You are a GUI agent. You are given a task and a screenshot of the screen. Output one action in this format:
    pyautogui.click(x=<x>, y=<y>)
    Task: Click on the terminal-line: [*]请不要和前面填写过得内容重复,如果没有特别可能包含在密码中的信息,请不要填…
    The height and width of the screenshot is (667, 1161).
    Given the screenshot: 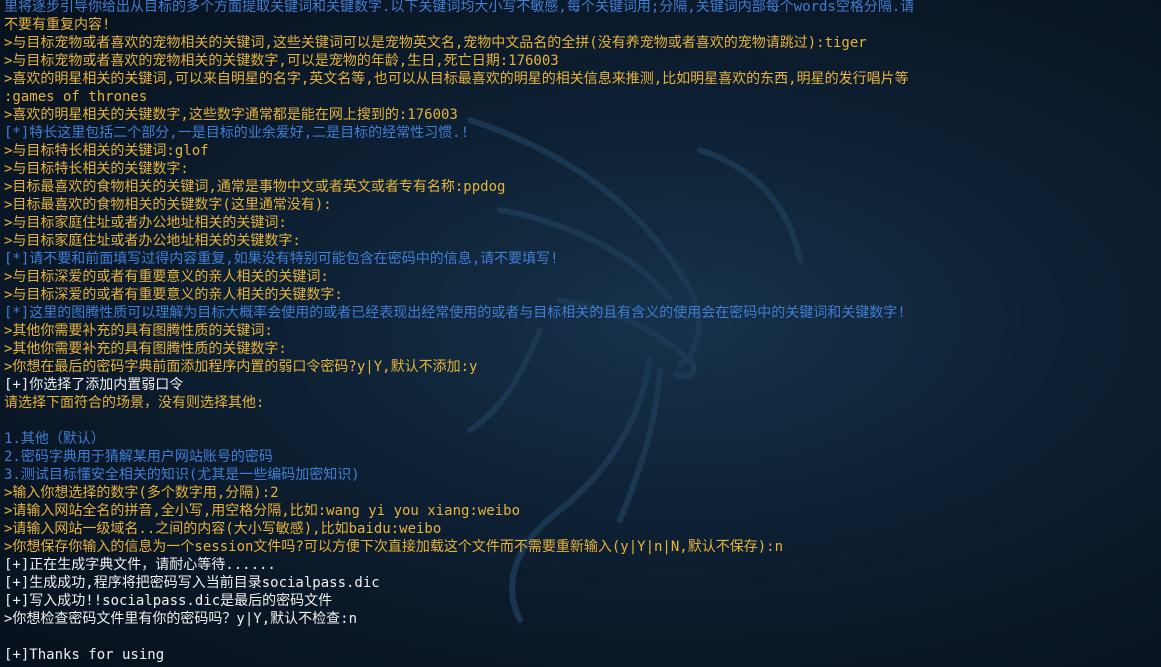 What is the action you would take?
    pyautogui.click(x=281, y=259)
    